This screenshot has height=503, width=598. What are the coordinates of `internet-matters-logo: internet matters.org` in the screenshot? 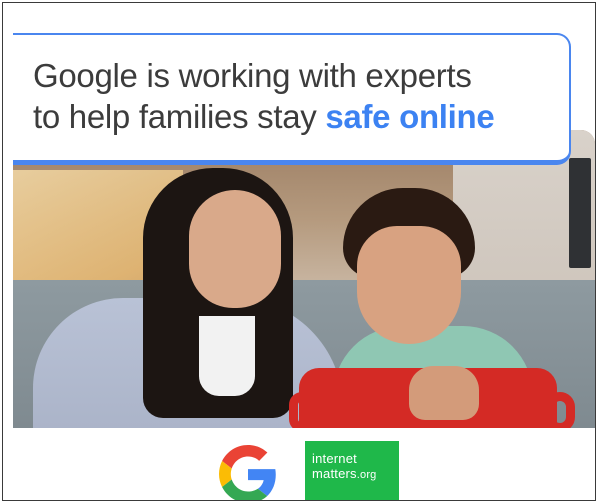 It's located at (352, 470).